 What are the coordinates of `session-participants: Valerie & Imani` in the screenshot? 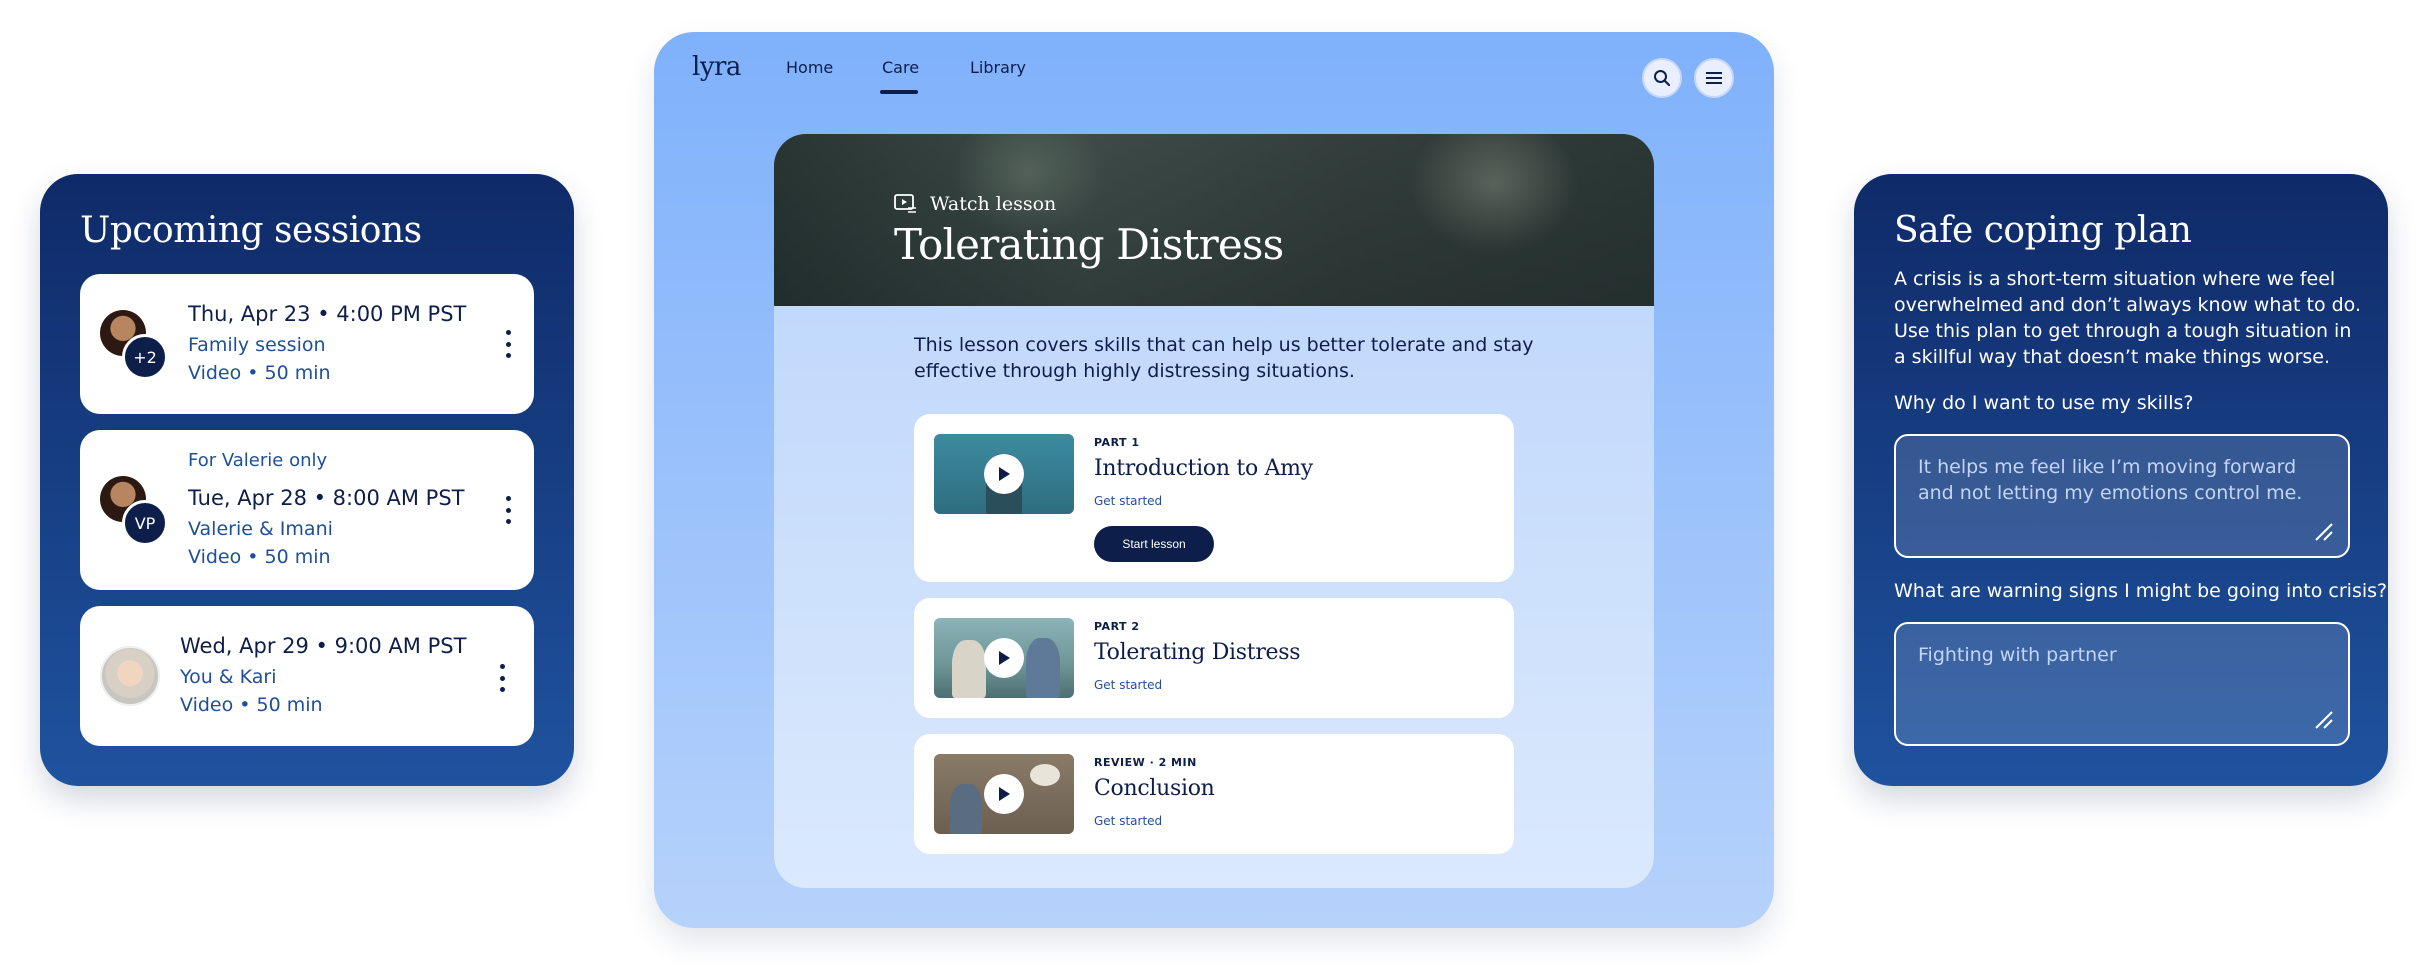 It's located at (260, 529).